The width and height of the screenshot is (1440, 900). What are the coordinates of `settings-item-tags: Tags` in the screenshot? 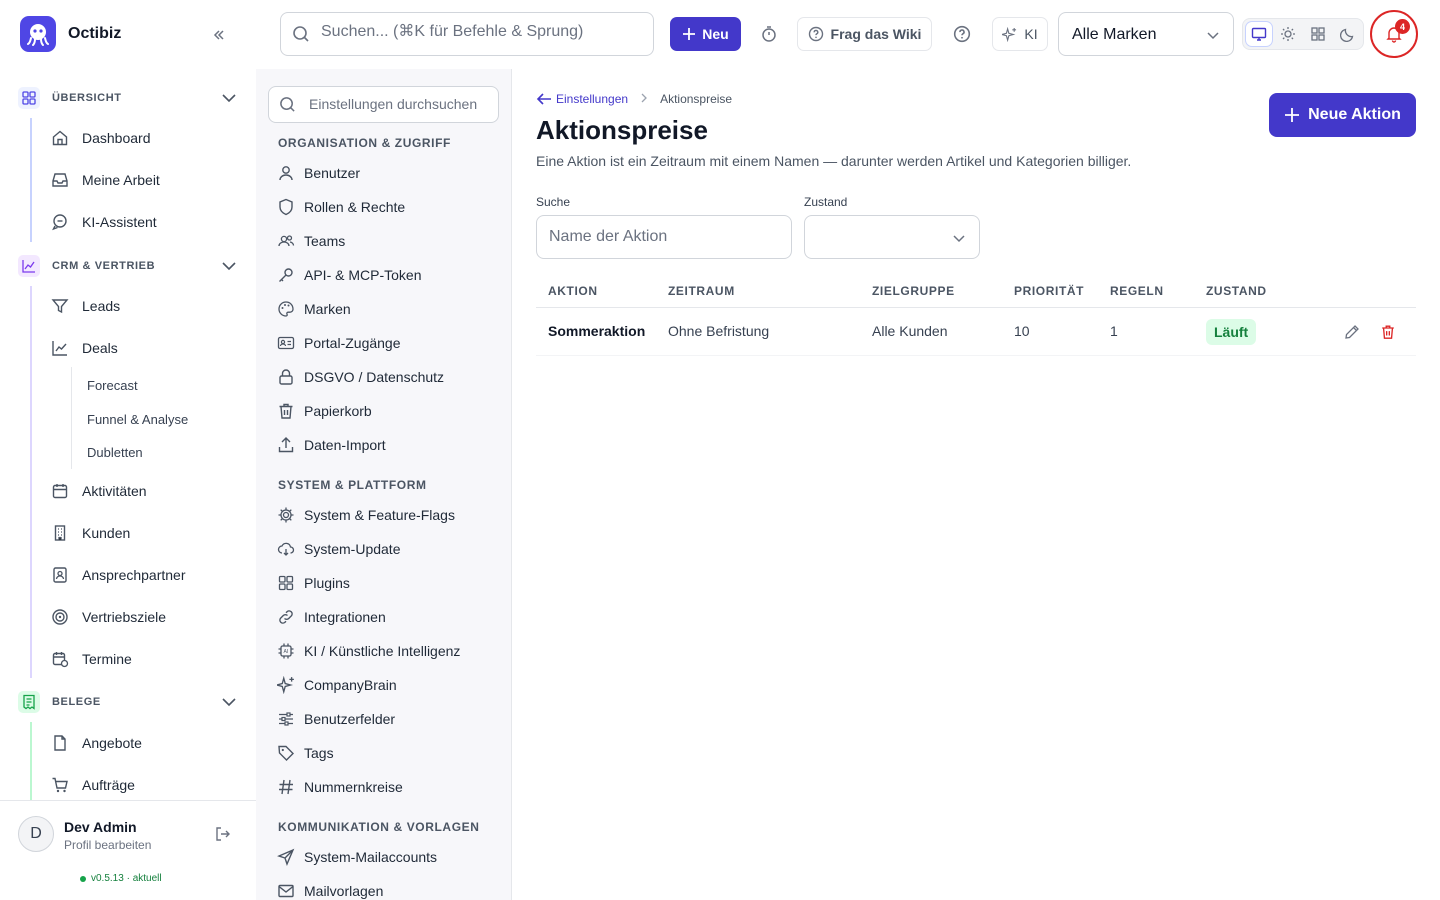 It's located at (305, 753).